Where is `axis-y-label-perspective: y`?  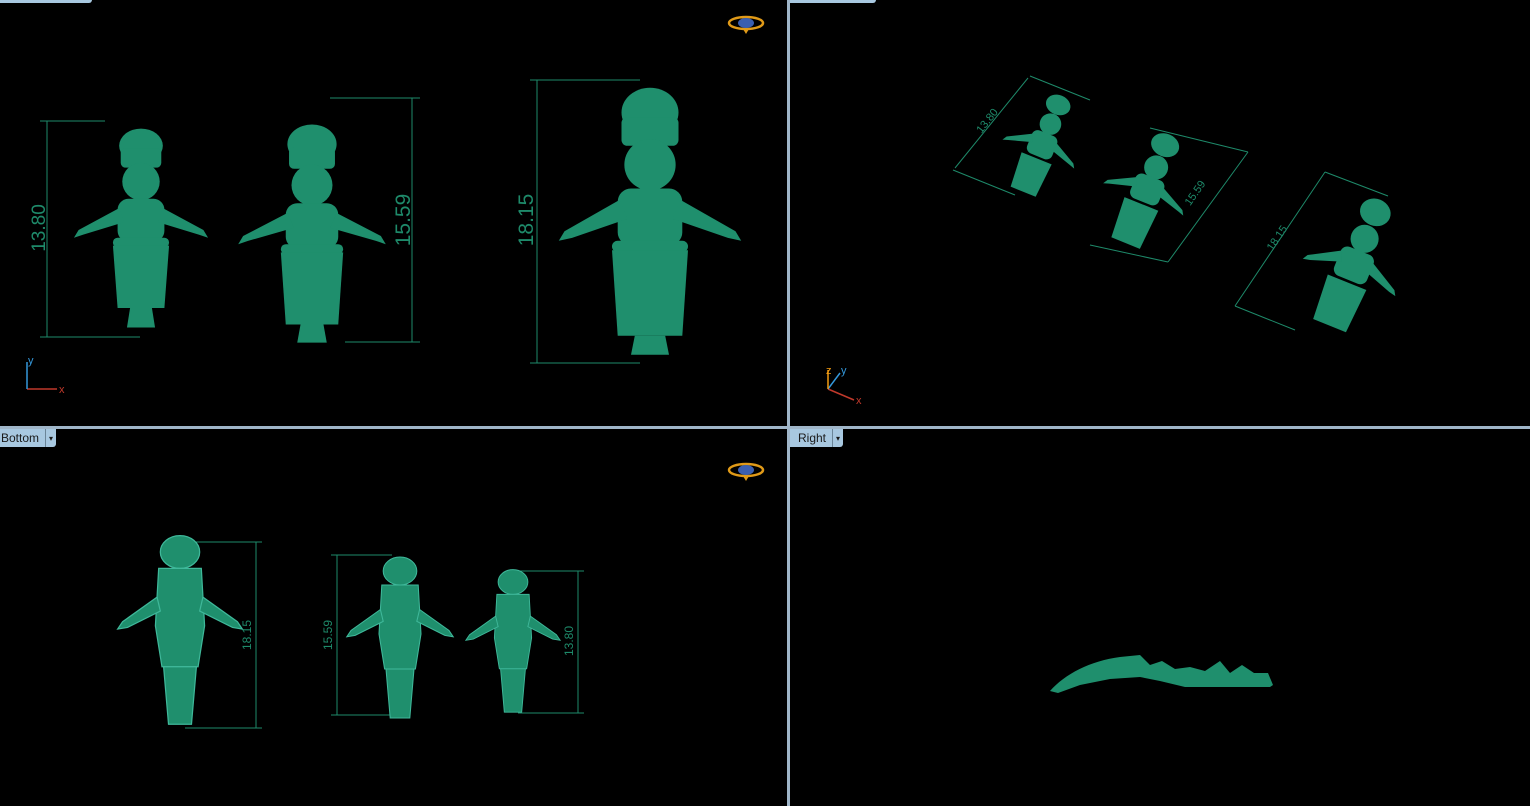
axis-y-label-perspective: y is located at coordinates (844, 371).